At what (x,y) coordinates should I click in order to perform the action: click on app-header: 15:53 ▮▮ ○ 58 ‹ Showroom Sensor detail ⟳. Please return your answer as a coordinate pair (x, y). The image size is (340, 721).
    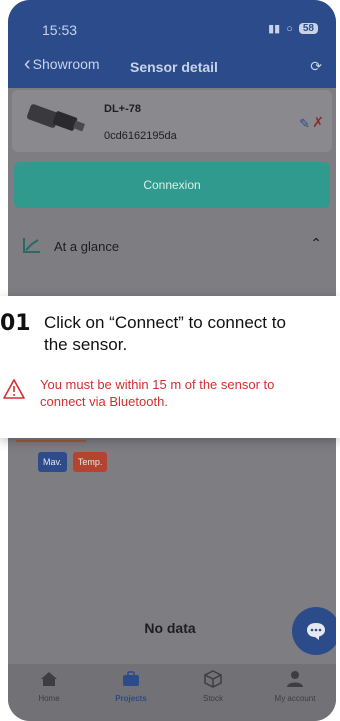
    Looking at the image, I should click on (172, 44).